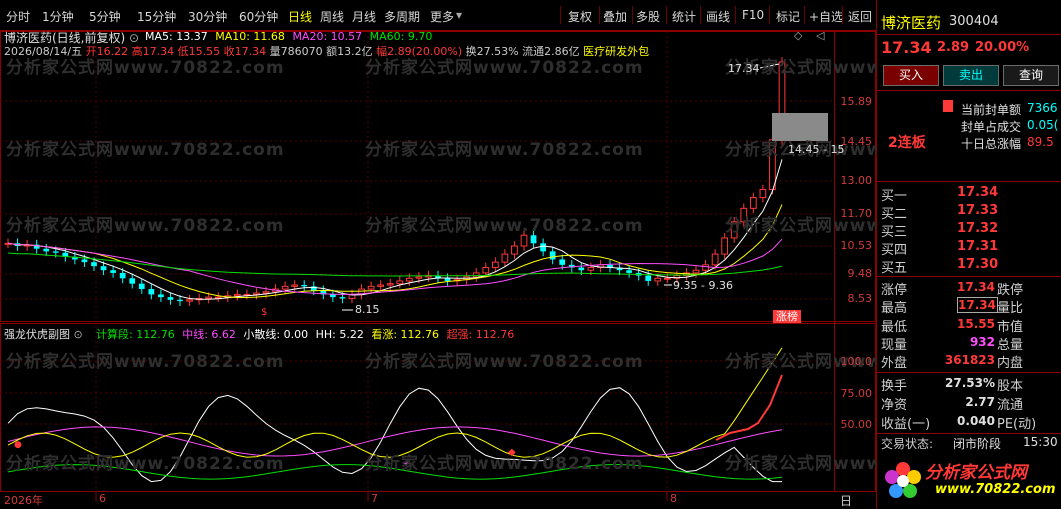  Describe the element at coordinates (245, 51) in the screenshot. I see `bar-close: 收17.34` at that location.